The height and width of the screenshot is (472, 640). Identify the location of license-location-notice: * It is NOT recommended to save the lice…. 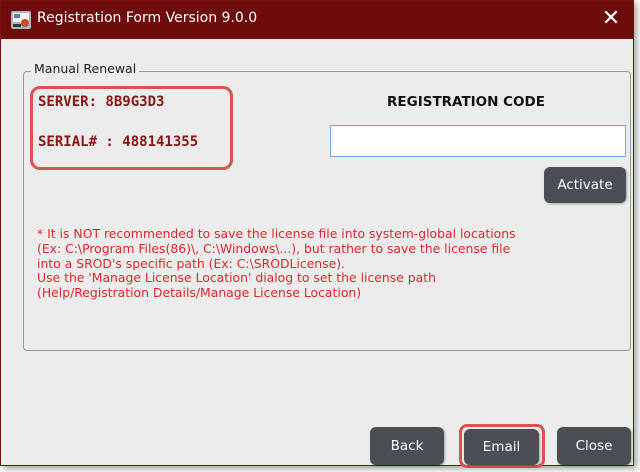
(332, 263).